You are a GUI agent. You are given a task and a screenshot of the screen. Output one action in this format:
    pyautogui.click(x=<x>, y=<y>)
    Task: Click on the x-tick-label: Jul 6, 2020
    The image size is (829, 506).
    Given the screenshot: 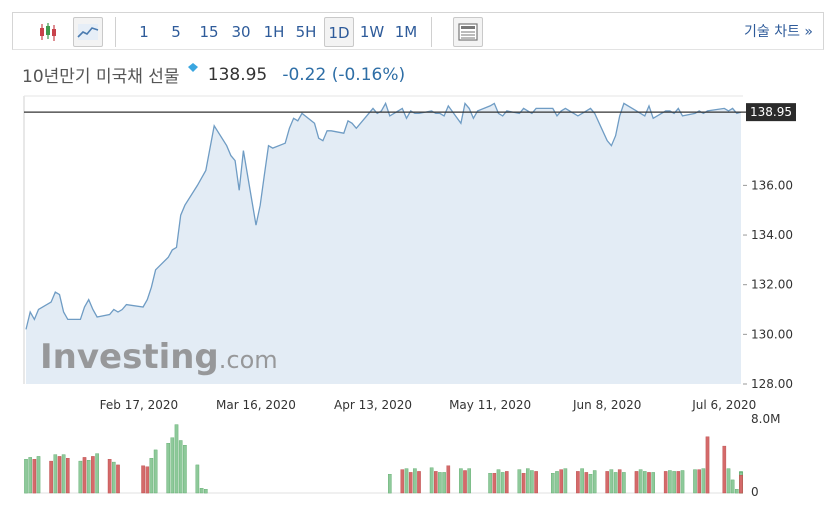 What is the action you would take?
    pyautogui.click(x=723, y=405)
    